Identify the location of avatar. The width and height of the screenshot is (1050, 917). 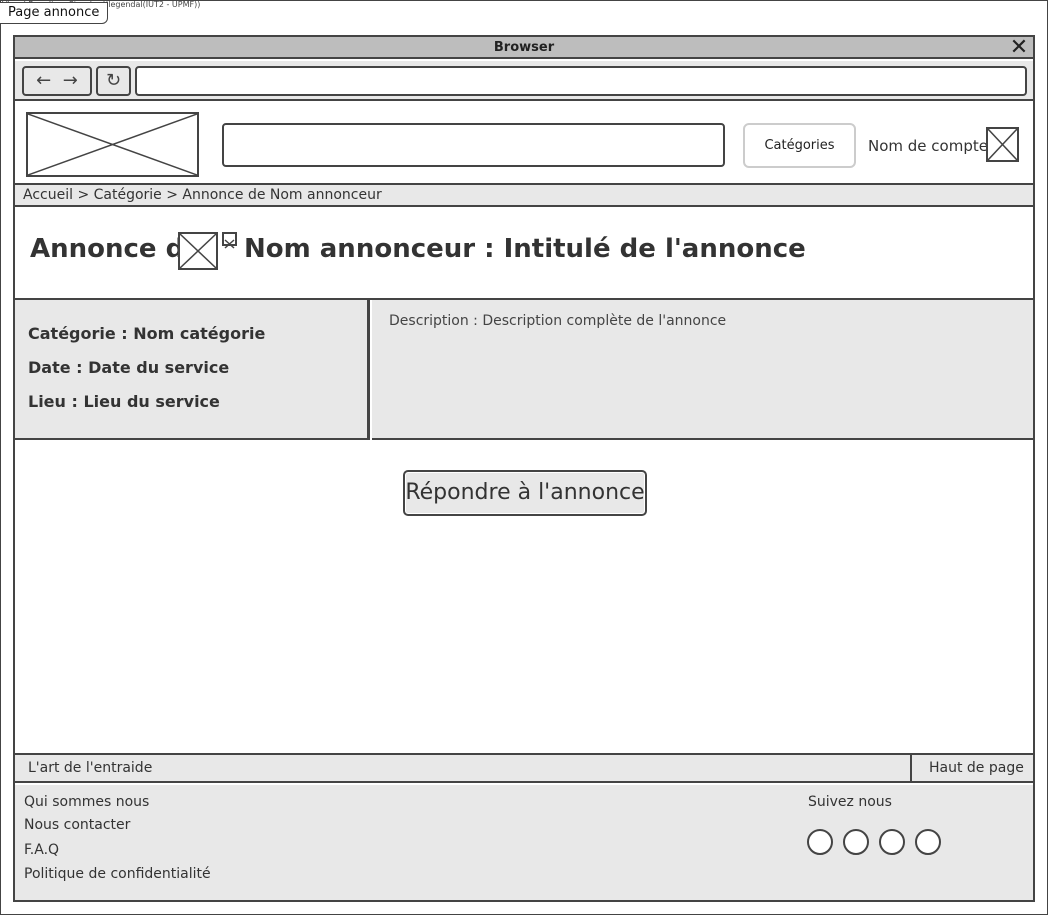
(1002, 144).